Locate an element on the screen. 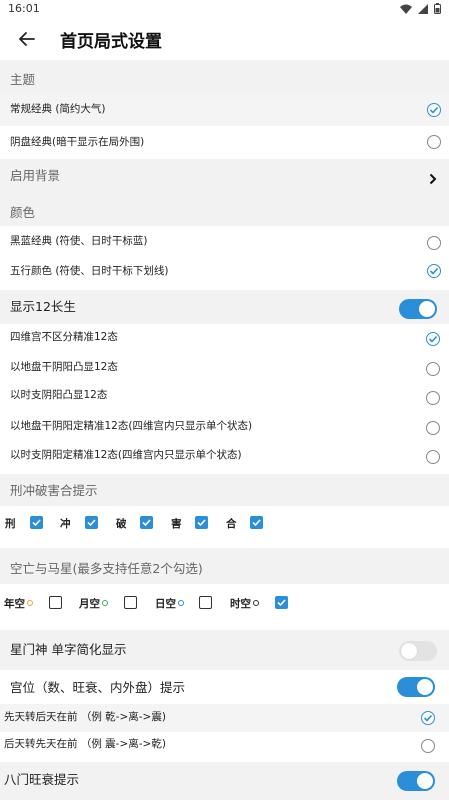  checkbox-label-xing: 刑 is located at coordinates (10, 524).